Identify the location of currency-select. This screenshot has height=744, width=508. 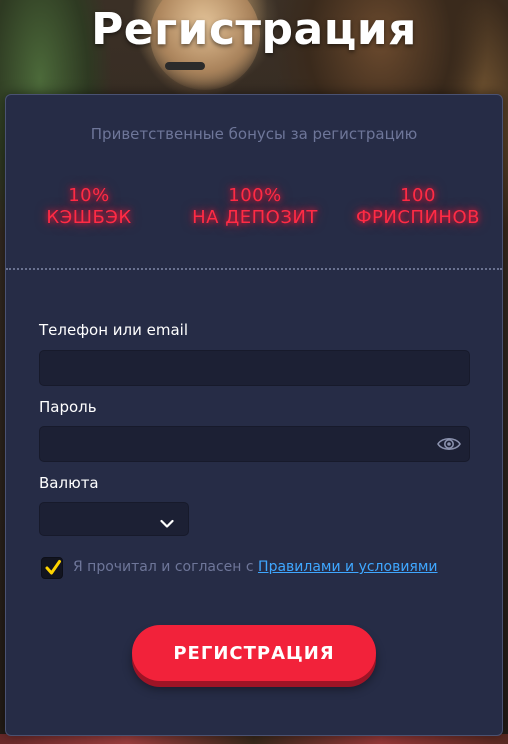
(114, 519).